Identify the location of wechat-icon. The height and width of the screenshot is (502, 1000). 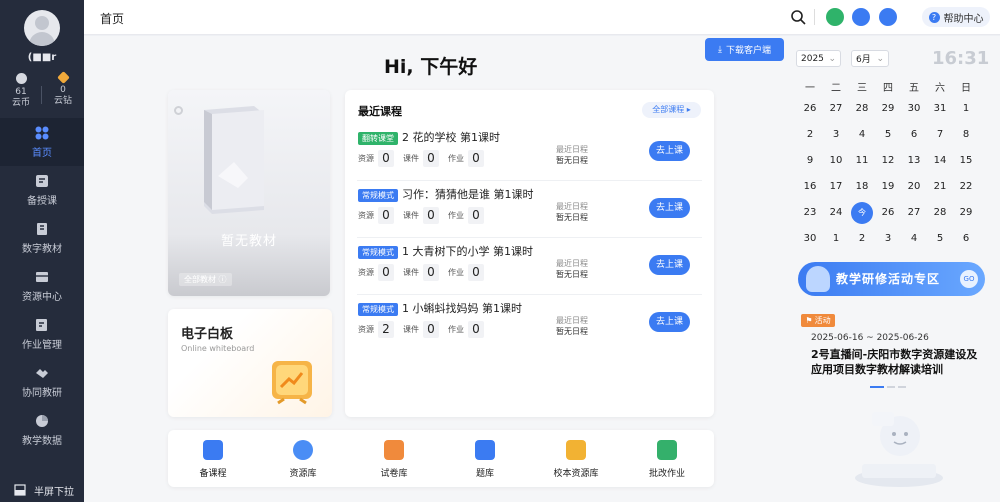
(835, 17).